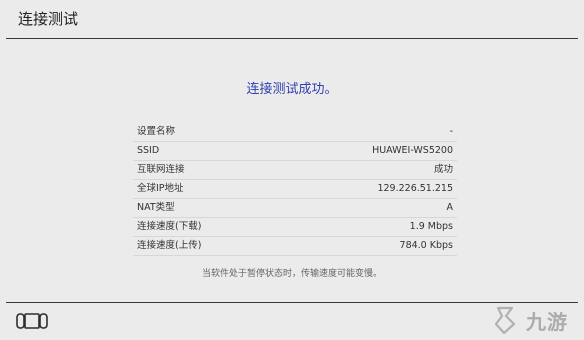 The height and width of the screenshot is (340, 584). Describe the element at coordinates (161, 169) in the screenshot. I see `row-label: 互联网连接` at that location.